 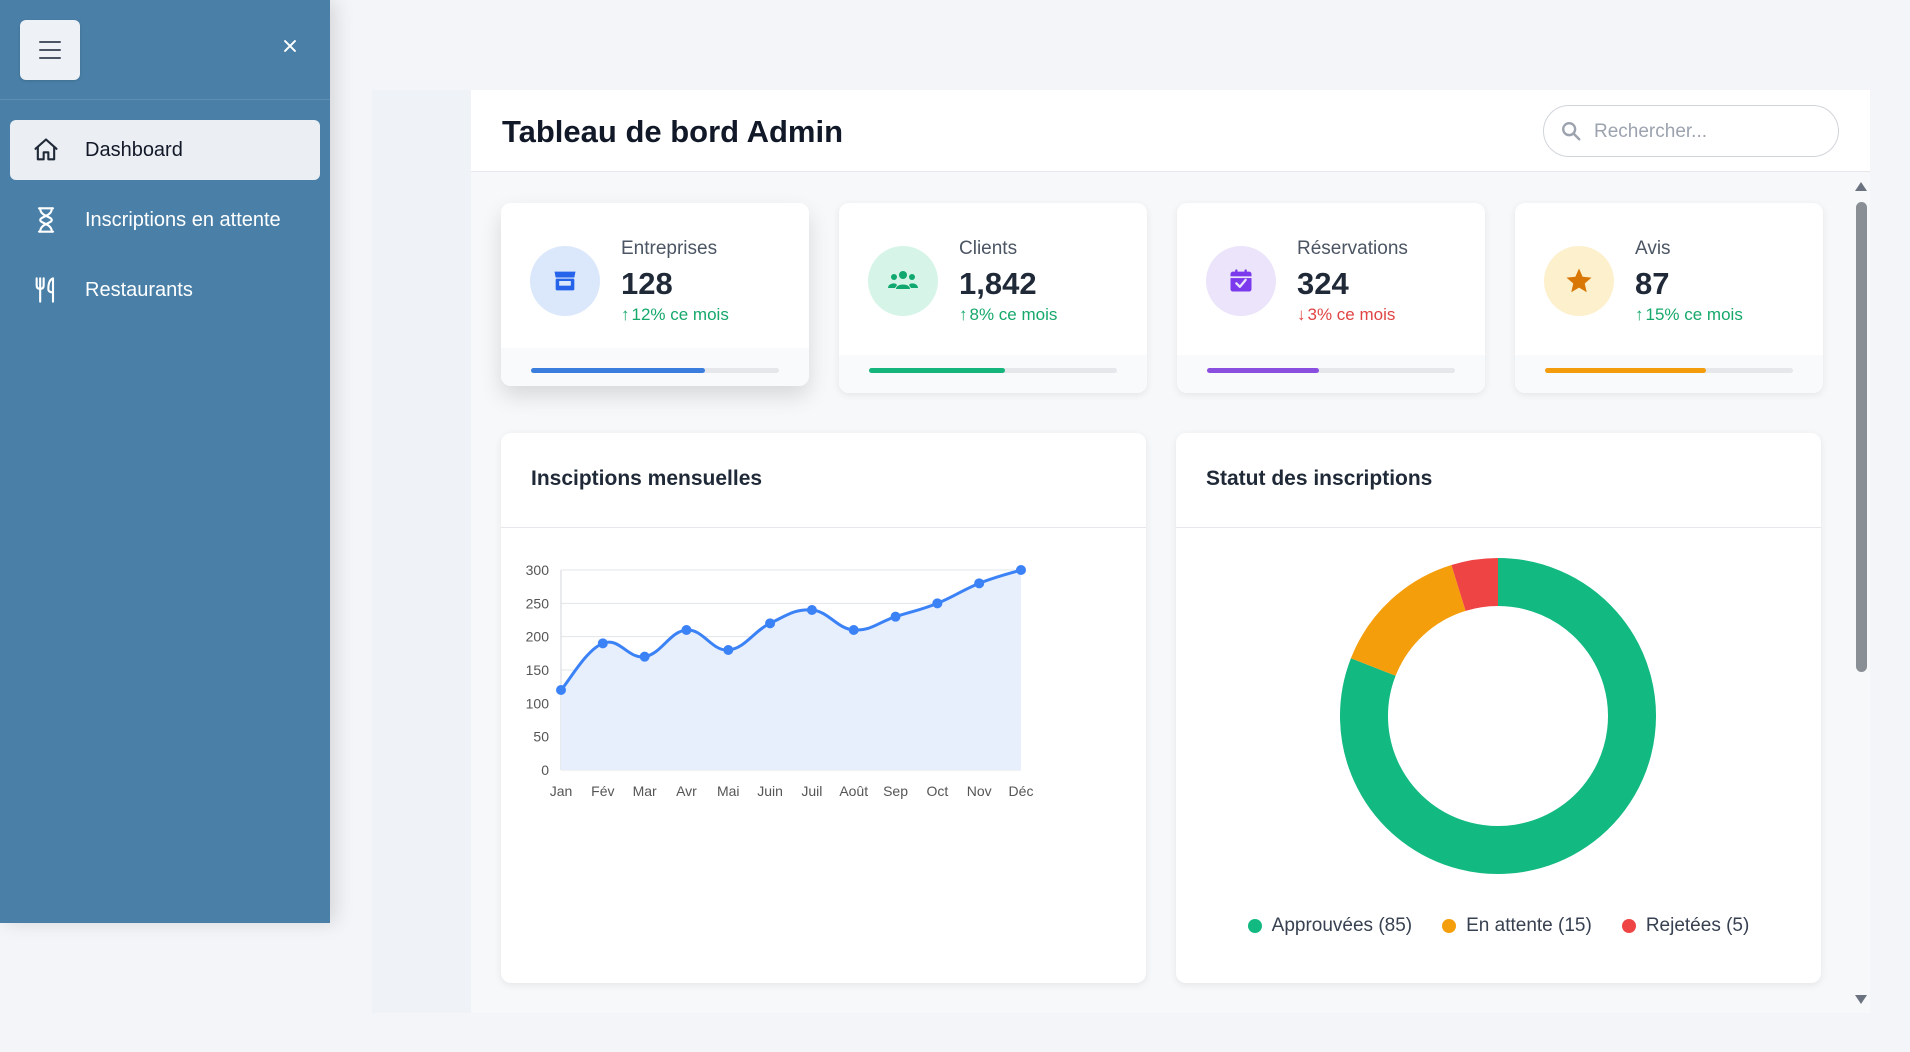 What do you see at coordinates (1170, 131) in the screenshot?
I see `top-header: Tableau de bord Admin` at bounding box center [1170, 131].